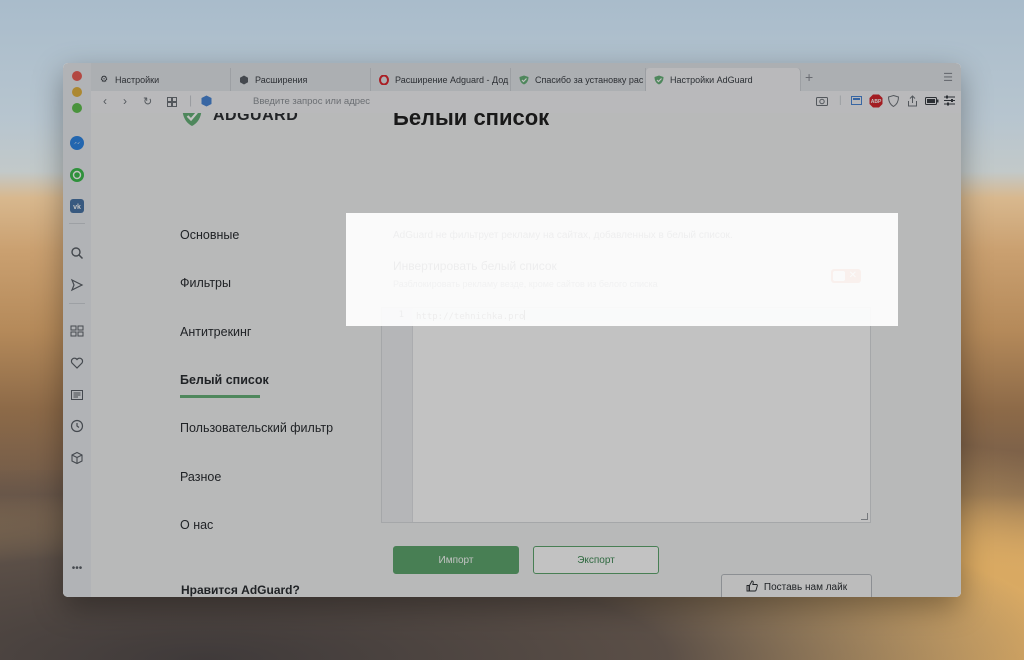 The image size is (1024, 660). Describe the element at coordinates (161, 79) in the screenshot. I see `tab-settings: ⚙ Настройки` at that location.